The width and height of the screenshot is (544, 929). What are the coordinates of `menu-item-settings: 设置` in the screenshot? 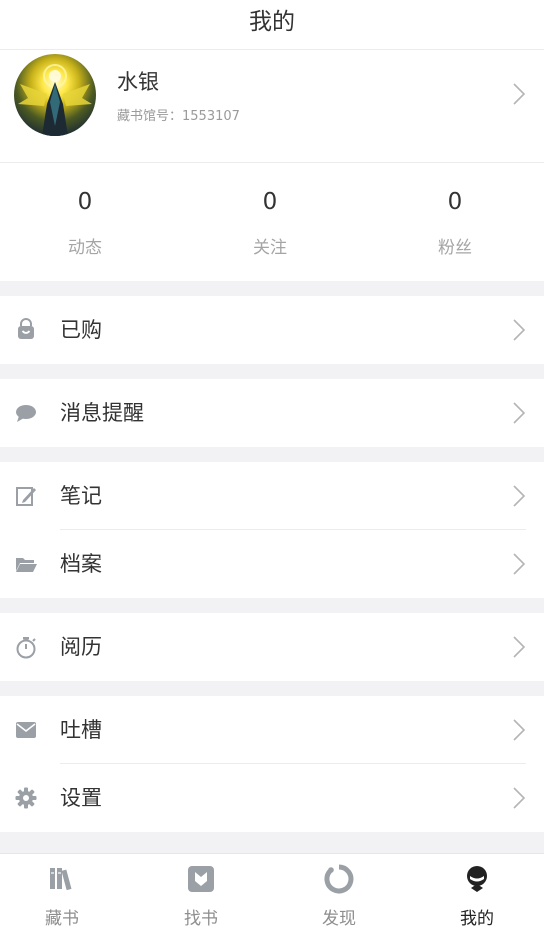 It's located at (272, 798).